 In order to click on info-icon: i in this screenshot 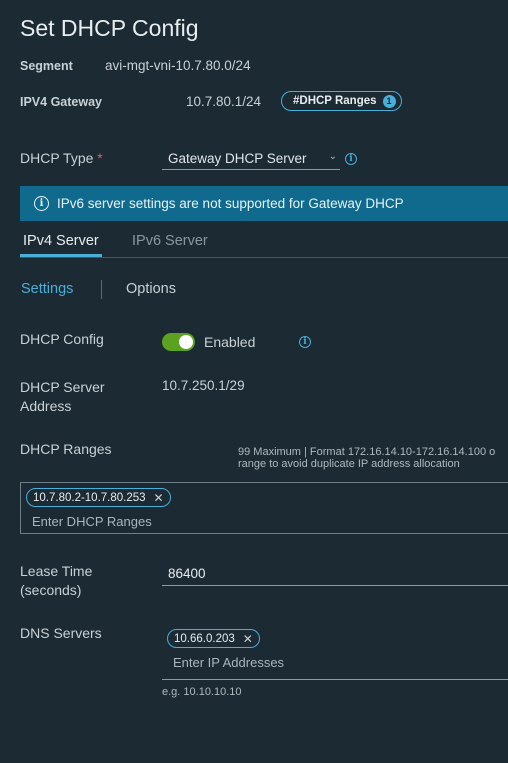, I will do `click(351, 159)`.